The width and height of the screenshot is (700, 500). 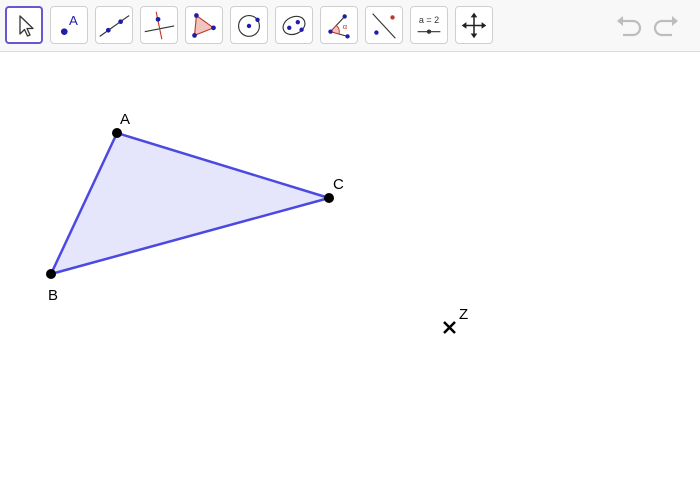 I want to click on polygon-icon, so click(x=204, y=25).